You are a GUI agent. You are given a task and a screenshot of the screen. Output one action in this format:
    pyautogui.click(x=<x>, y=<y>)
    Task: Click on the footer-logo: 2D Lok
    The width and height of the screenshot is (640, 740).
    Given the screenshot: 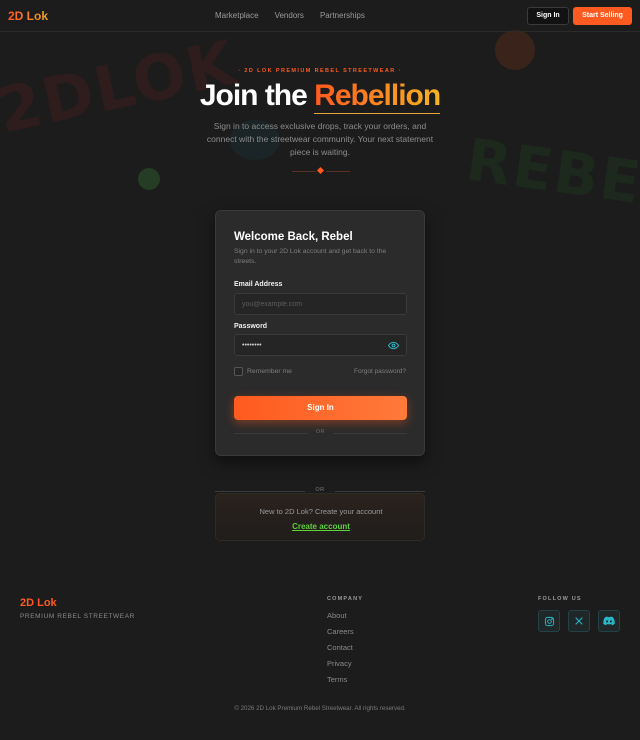 What is the action you would take?
    pyautogui.click(x=38, y=603)
    